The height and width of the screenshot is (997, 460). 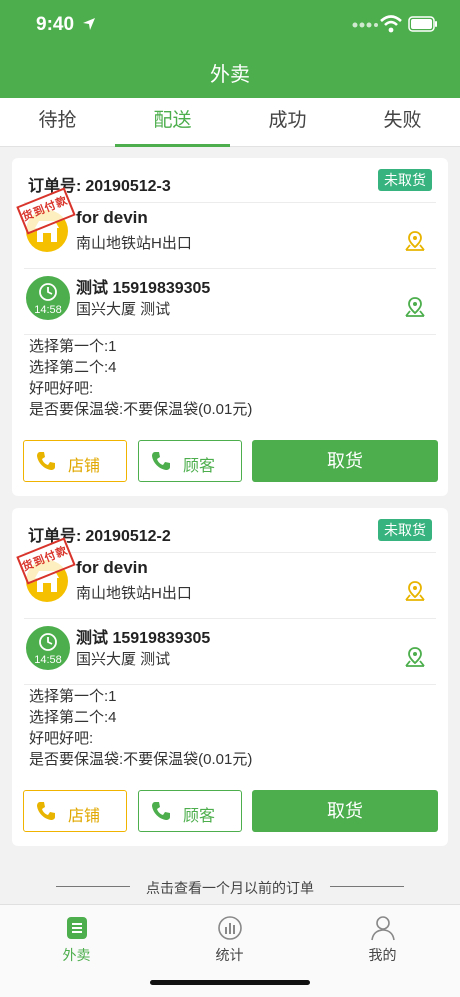 I want to click on nav-takeout: 外卖, so click(x=76, y=941).